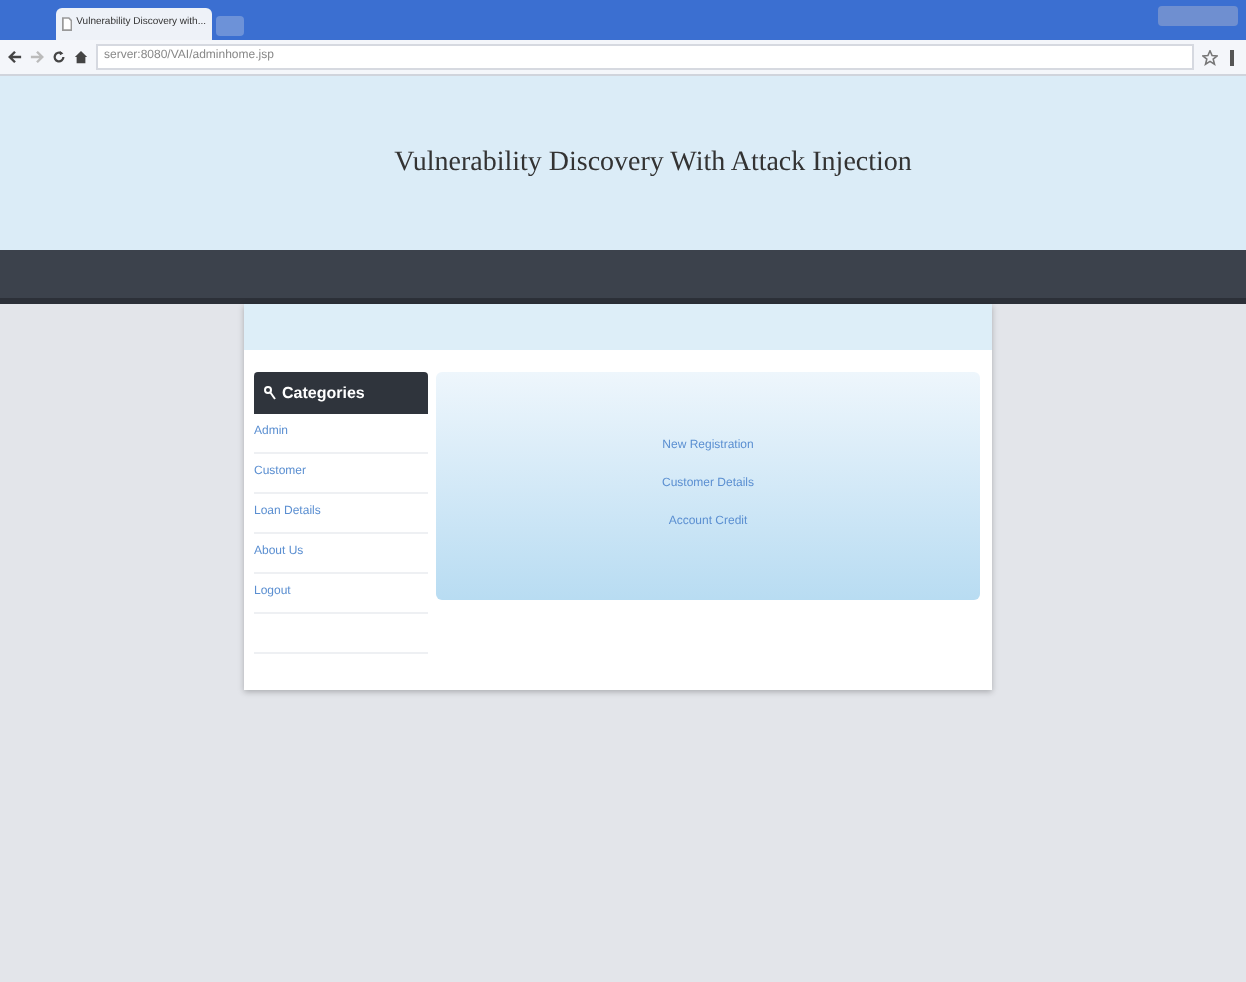 The height and width of the screenshot is (982, 1246). What do you see at coordinates (323, 393) in the screenshot?
I see `categories-title: Categories` at bounding box center [323, 393].